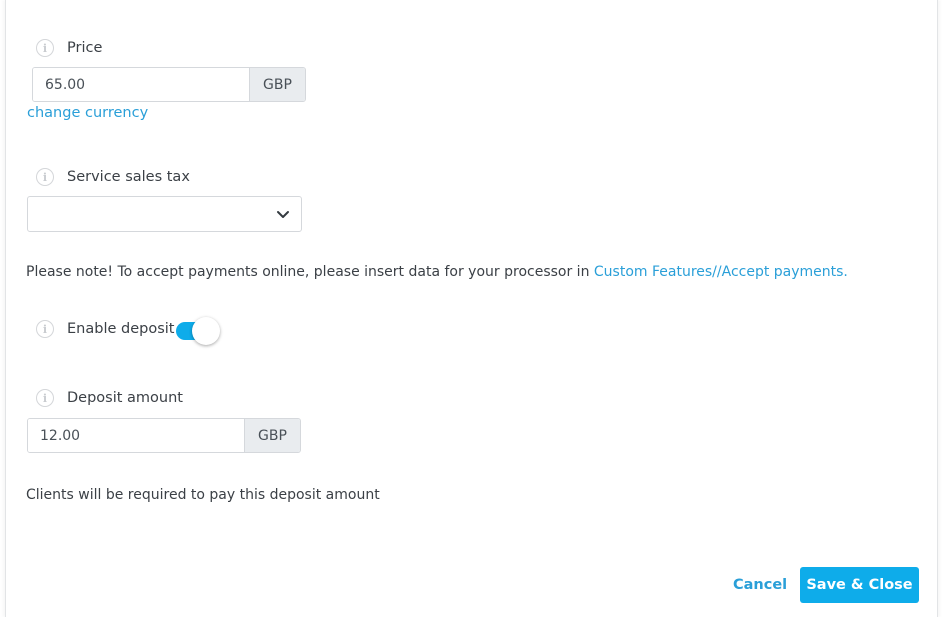 The width and height of the screenshot is (942, 617). I want to click on price-label: Price, so click(85, 48).